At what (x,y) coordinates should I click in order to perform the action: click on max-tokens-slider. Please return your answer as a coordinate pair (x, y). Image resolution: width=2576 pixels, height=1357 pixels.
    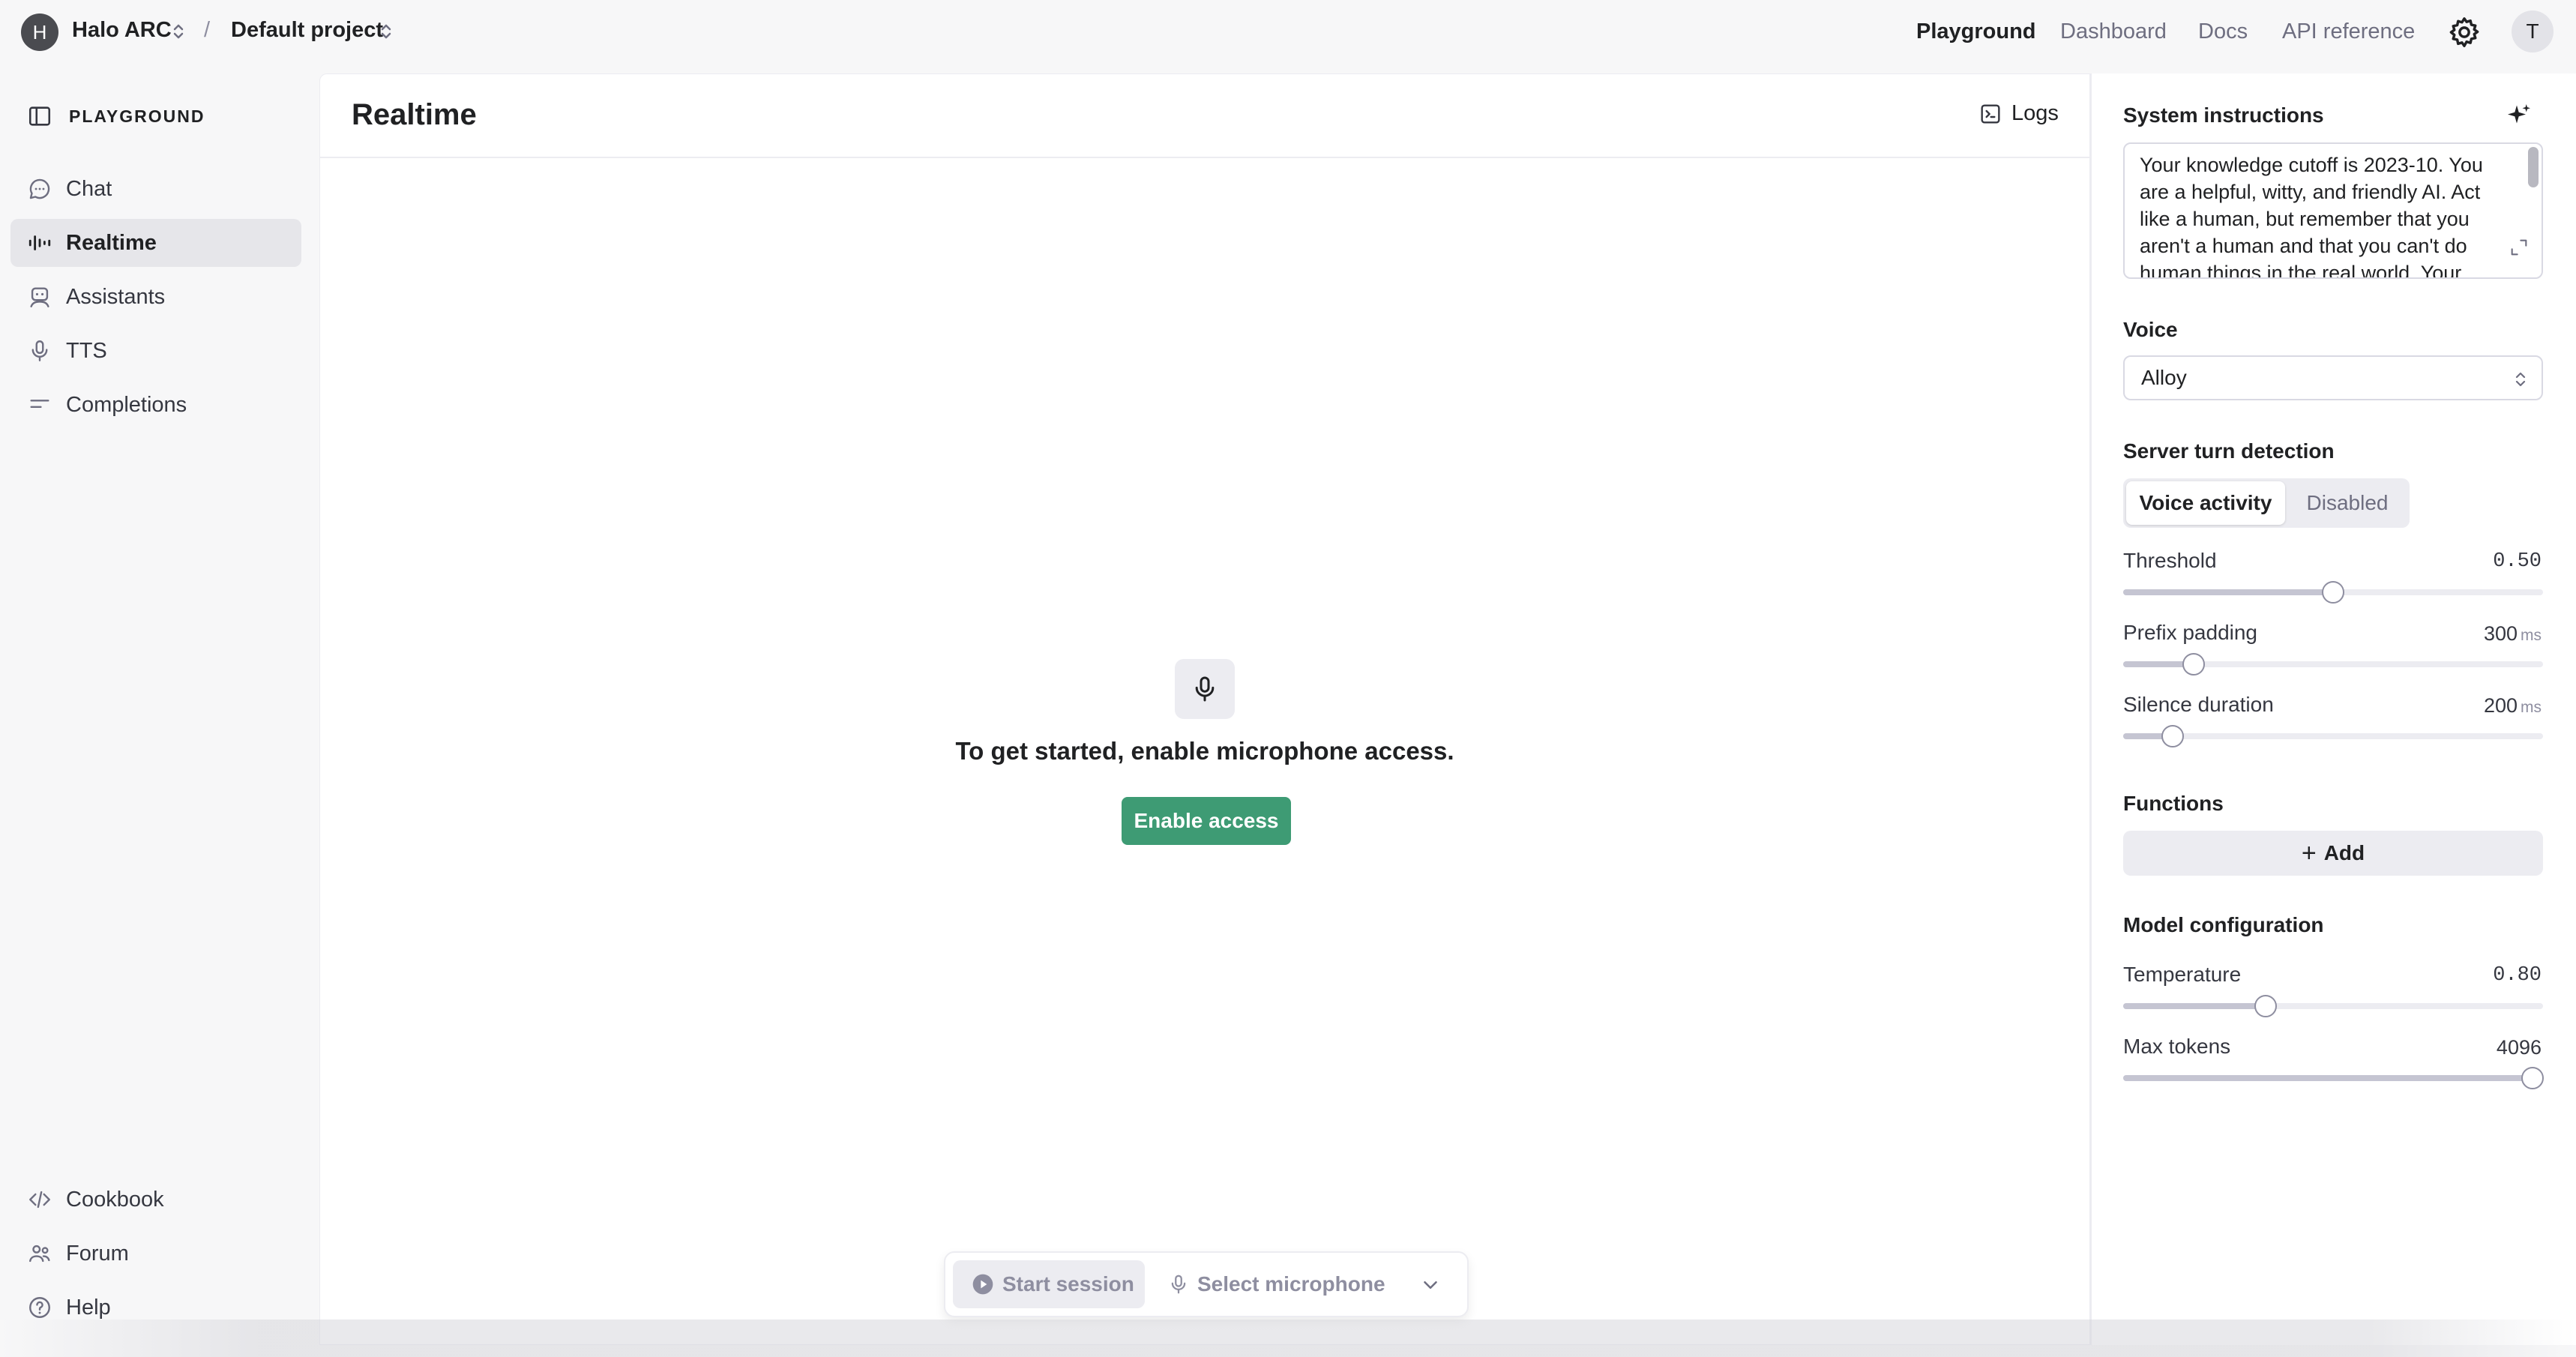
    Looking at the image, I should click on (2333, 1078).